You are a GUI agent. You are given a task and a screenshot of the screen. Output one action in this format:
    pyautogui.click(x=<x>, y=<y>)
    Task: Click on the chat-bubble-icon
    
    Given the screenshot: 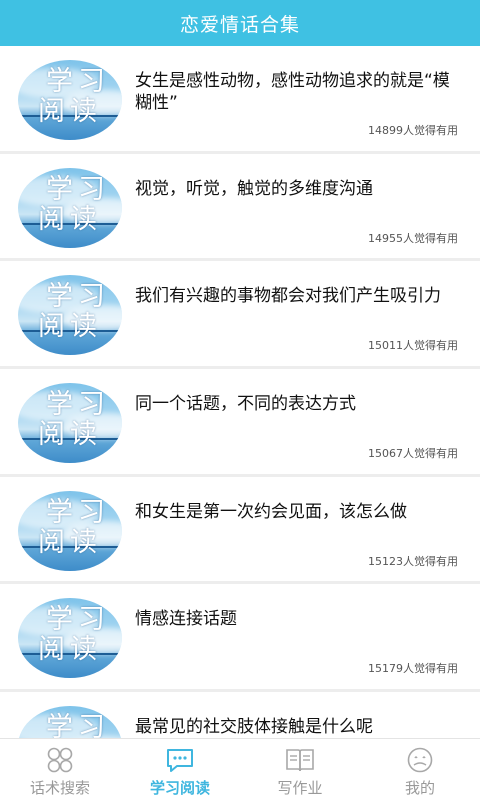 What is the action you would take?
    pyautogui.click(x=180, y=760)
    